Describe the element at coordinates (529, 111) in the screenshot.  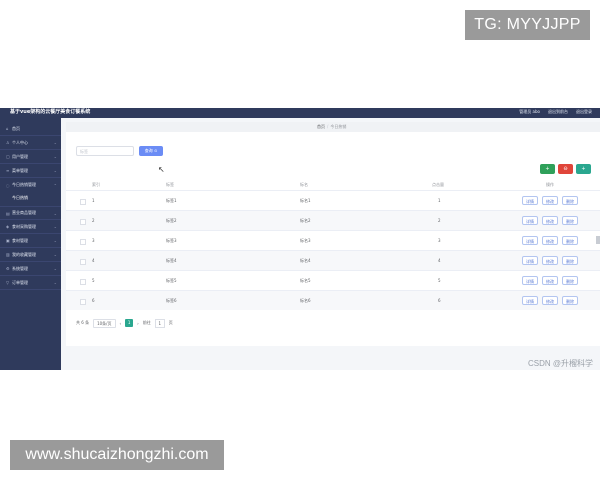
I see `admin-label: 管理员 abo` at that location.